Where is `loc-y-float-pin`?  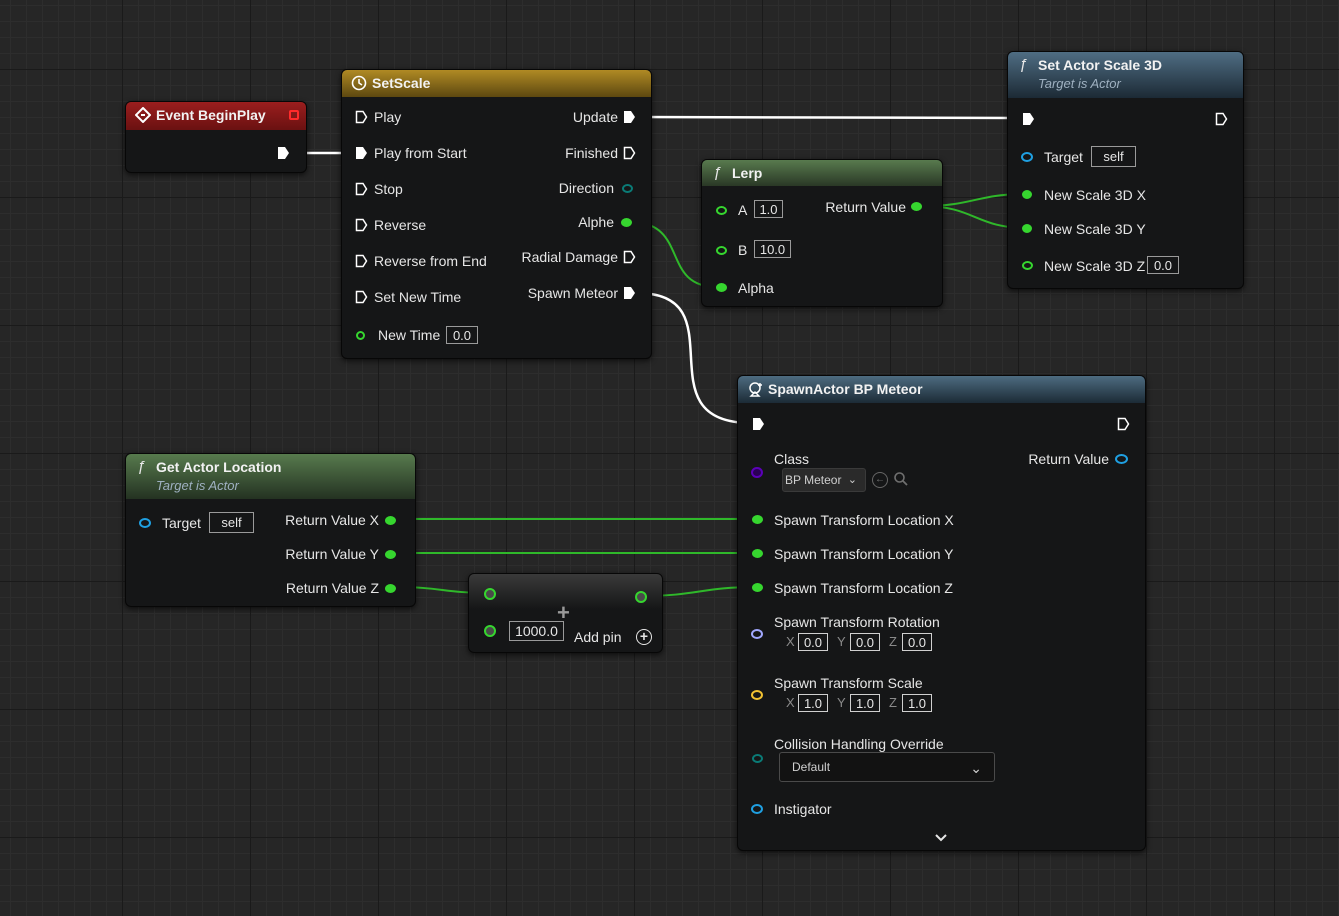
loc-y-float-pin is located at coordinates (757, 553).